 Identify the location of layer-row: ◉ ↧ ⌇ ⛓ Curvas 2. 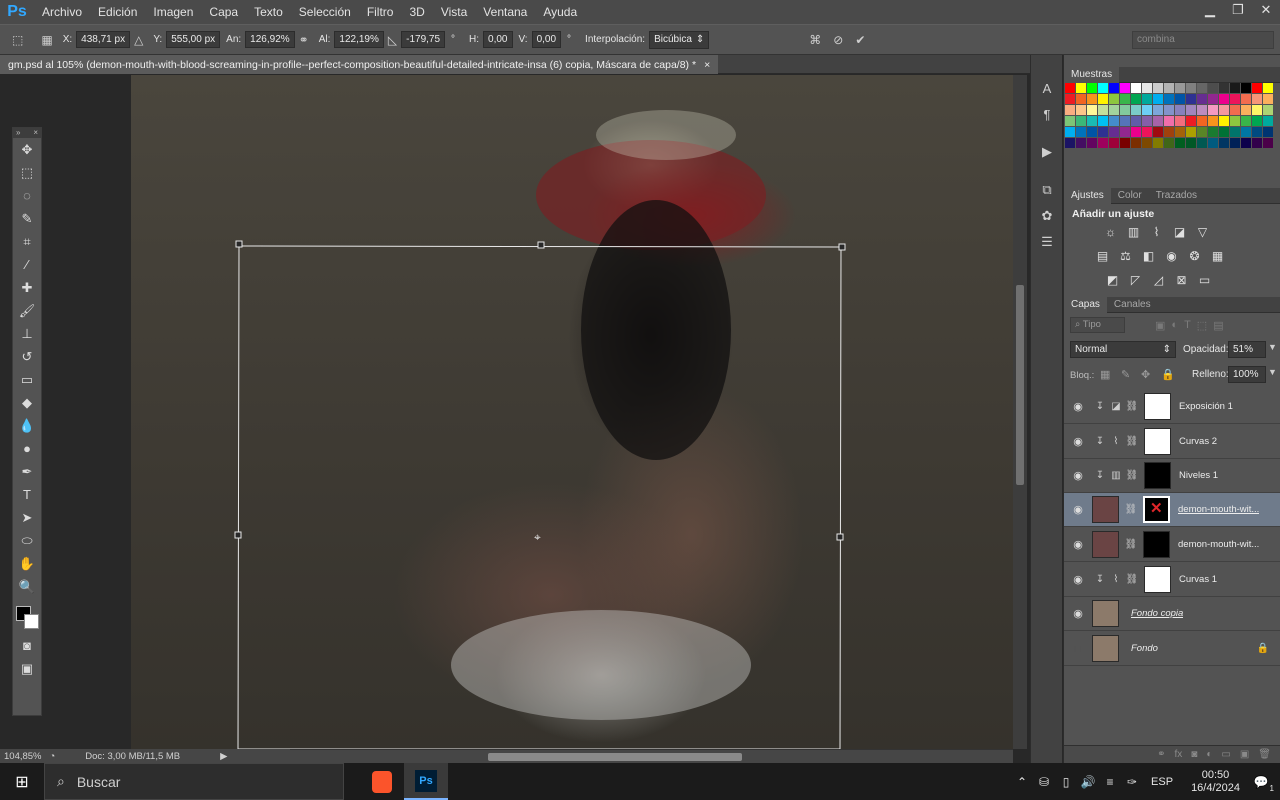
(1172, 442).